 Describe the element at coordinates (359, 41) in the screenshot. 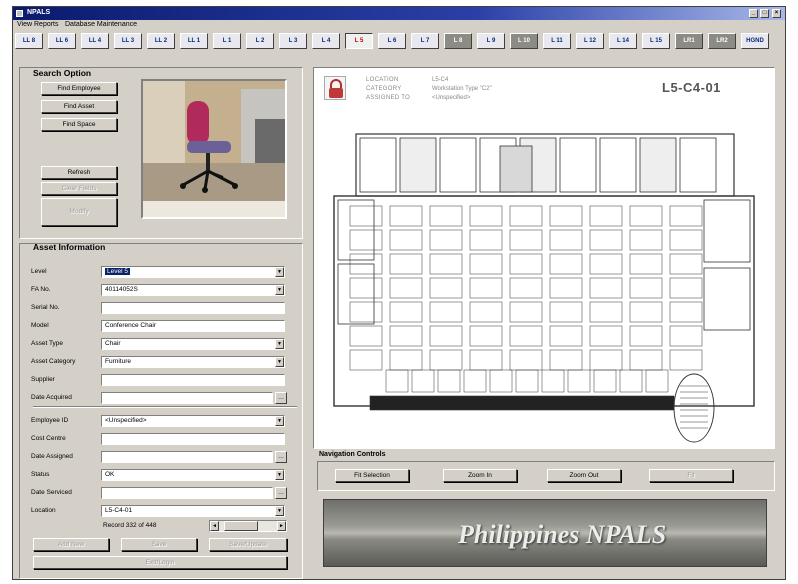

I see `tab-l-5: L 5` at that location.